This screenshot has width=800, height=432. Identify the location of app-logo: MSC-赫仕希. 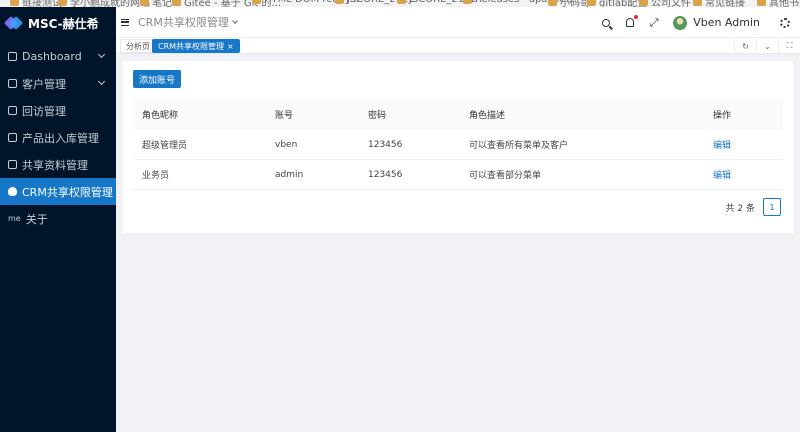
(58, 23).